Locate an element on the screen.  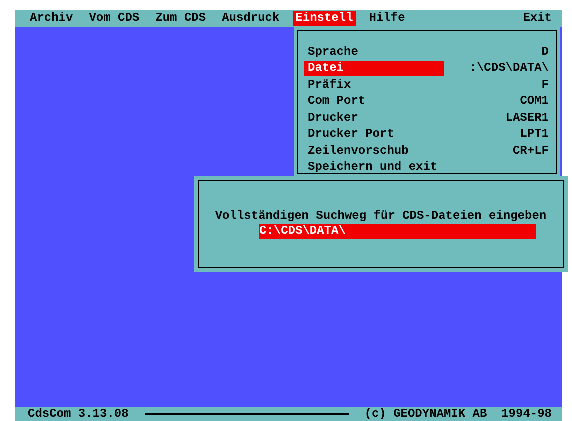
dropdown-item: Sprache D is located at coordinates (427, 52).